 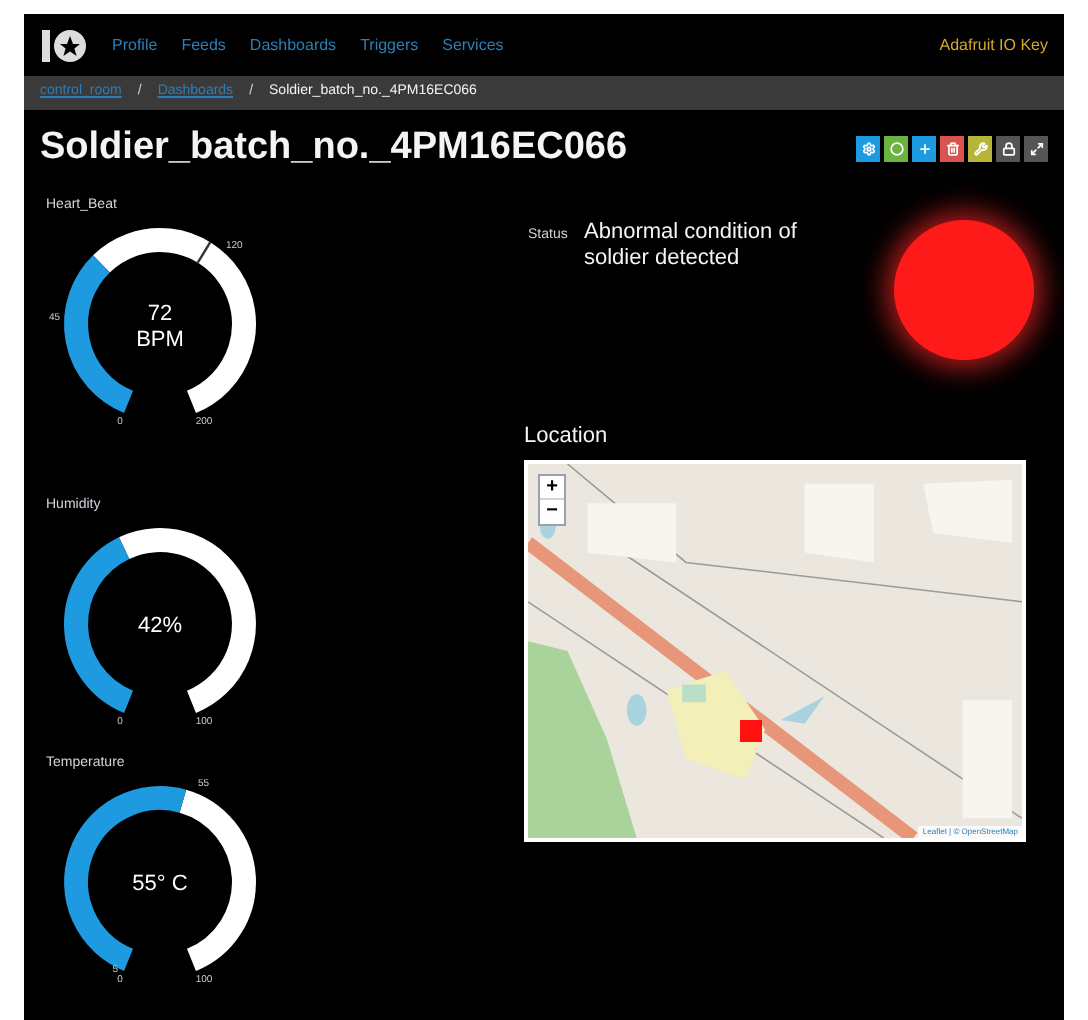 I want to click on expand-icon, so click(x=1036, y=148).